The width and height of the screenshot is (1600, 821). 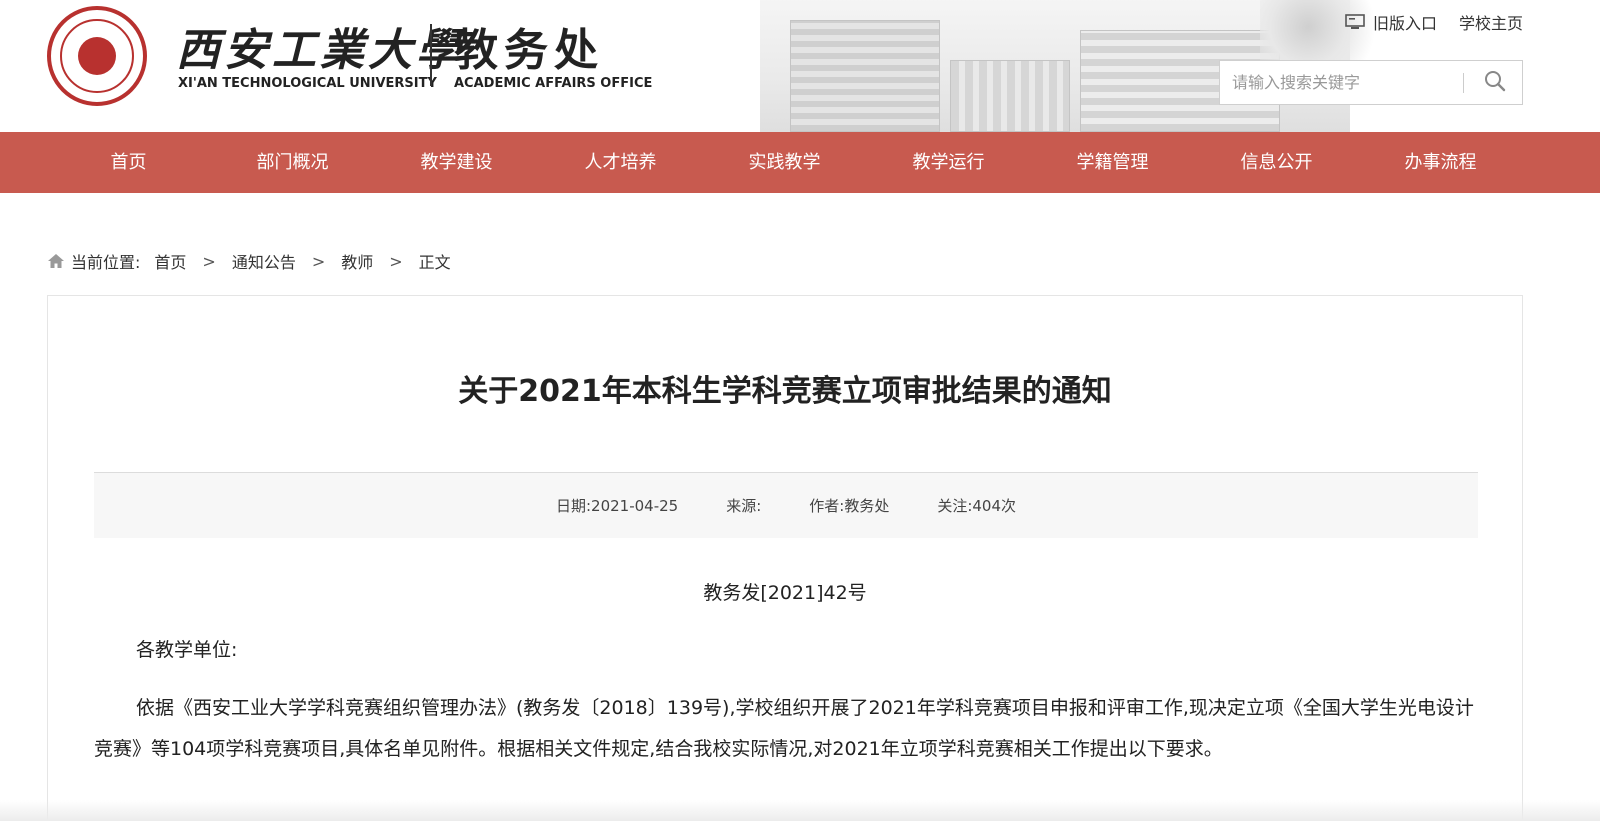 What do you see at coordinates (1440, 162) in the screenshot?
I see `nav-item-procedures: 办事流程` at bounding box center [1440, 162].